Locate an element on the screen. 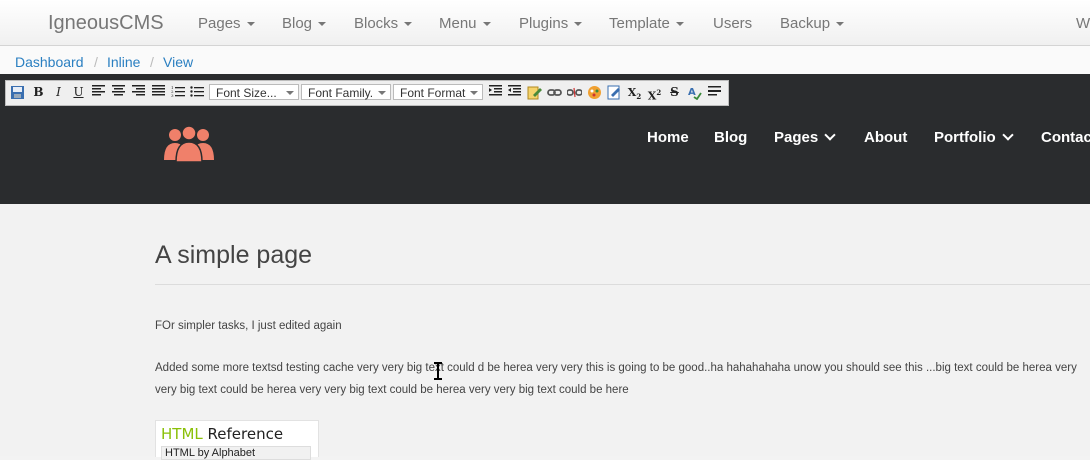 This screenshot has height=460, width=1090. italic-icon: I is located at coordinates (58, 92).